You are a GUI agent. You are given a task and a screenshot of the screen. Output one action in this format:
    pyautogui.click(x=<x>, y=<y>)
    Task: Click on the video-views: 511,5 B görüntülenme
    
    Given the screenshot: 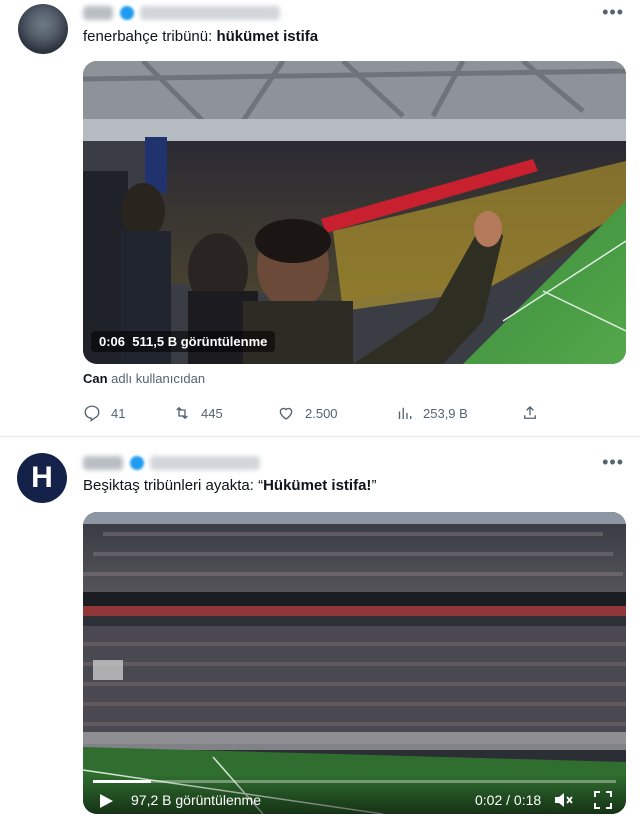 What is the action you would take?
    pyautogui.click(x=200, y=341)
    